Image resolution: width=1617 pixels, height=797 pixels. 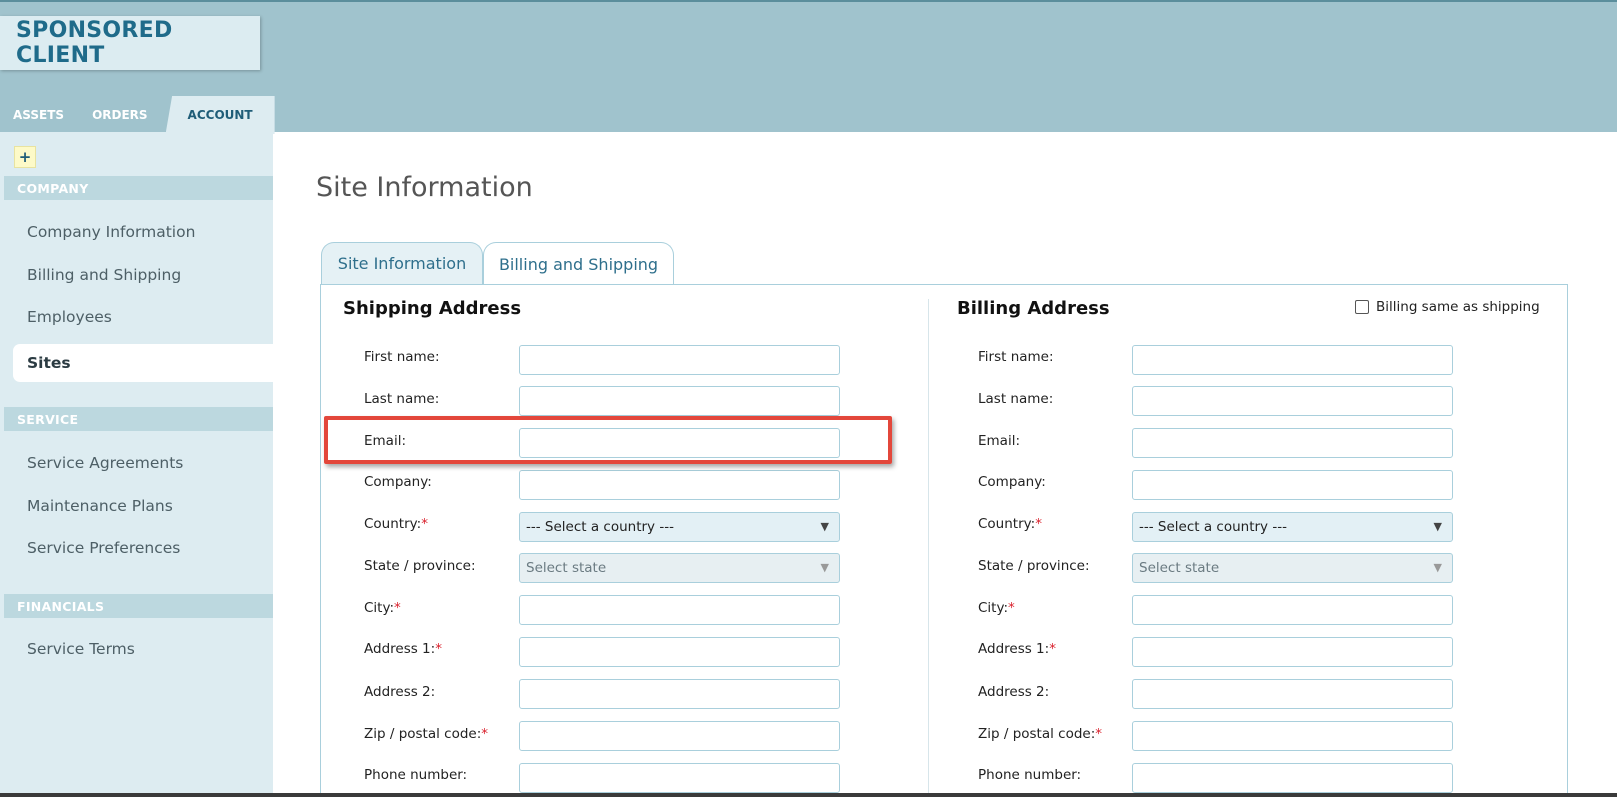 What do you see at coordinates (1292, 736) in the screenshot?
I see `billing-zip-input` at bounding box center [1292, 736].